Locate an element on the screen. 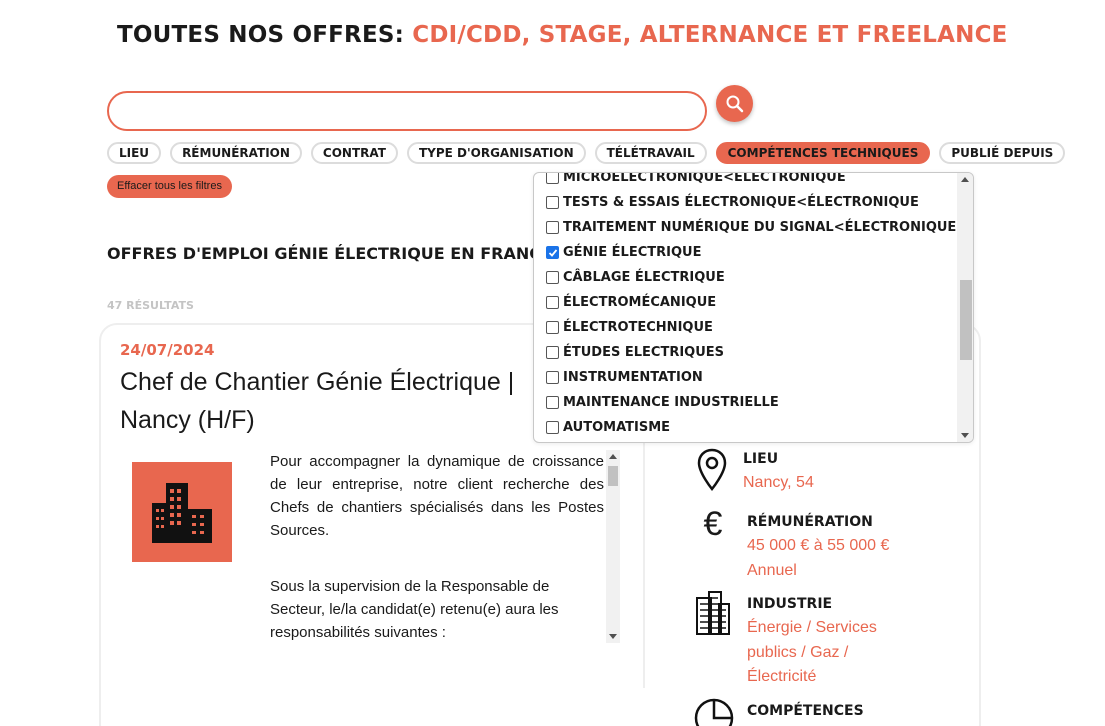 This screenshot has width=1105, height=726. filter-publie-depuis: PUBLIÉ DEPUIS is located at coordinates (1002, 153).